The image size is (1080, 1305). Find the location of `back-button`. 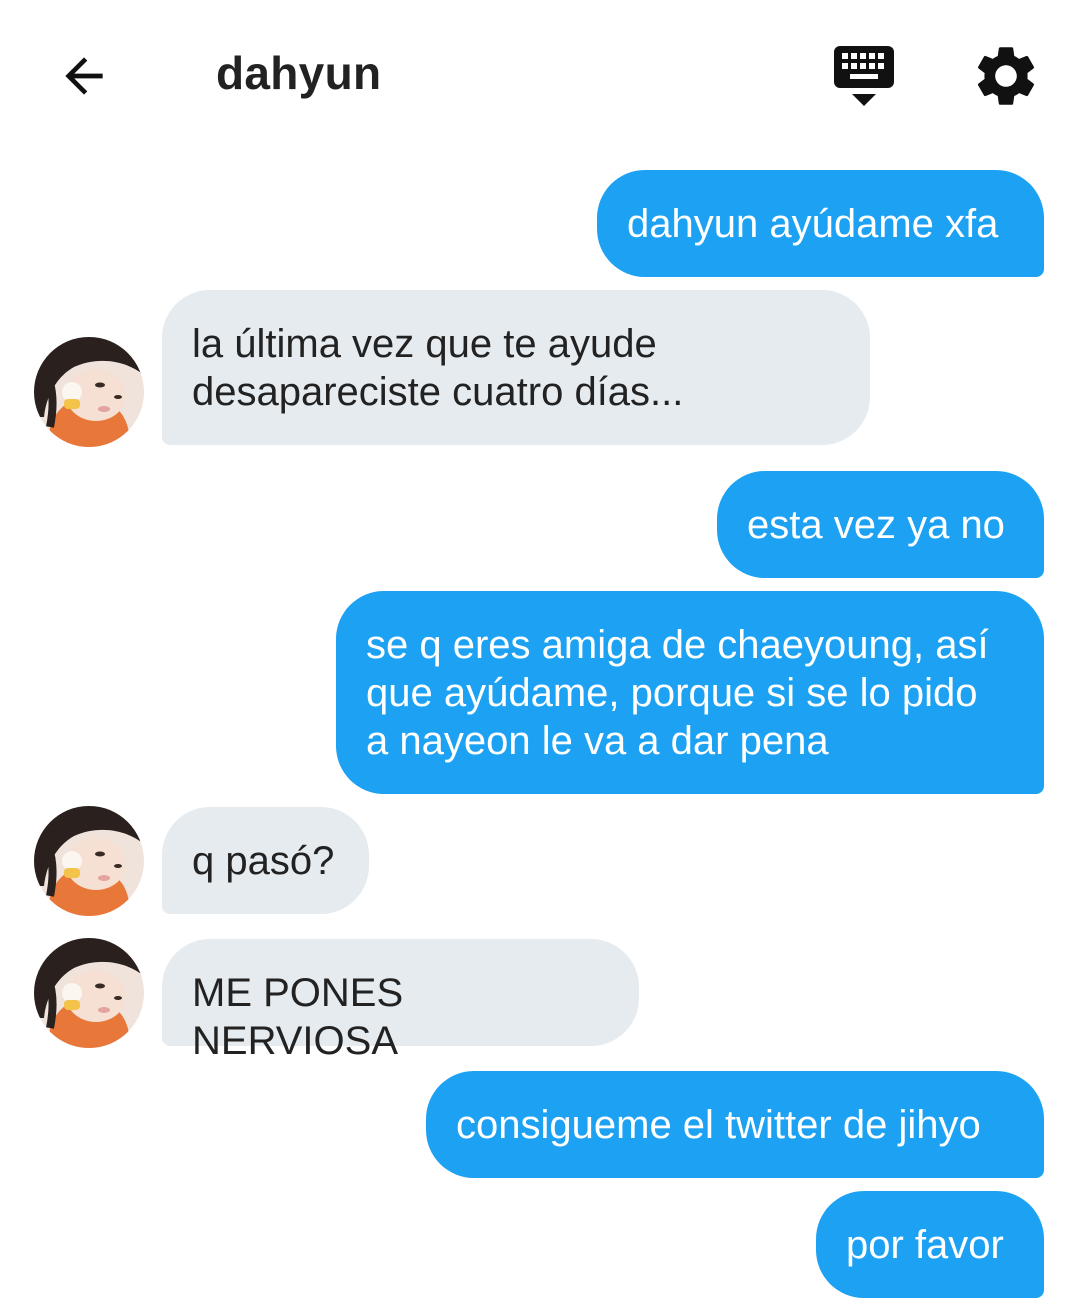

back-button is located at coordinates (84, 76).